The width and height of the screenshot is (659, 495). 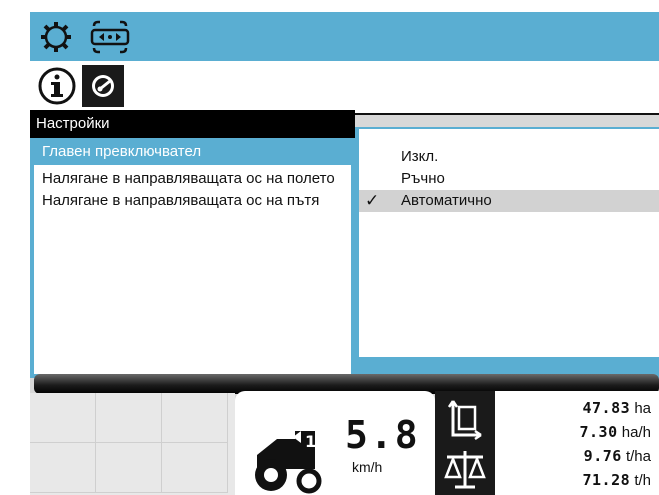 What do you see at coordinates (446, 200) in the screenshot?
I see `option-label: Автоматично` at bounding box center [446, 200].